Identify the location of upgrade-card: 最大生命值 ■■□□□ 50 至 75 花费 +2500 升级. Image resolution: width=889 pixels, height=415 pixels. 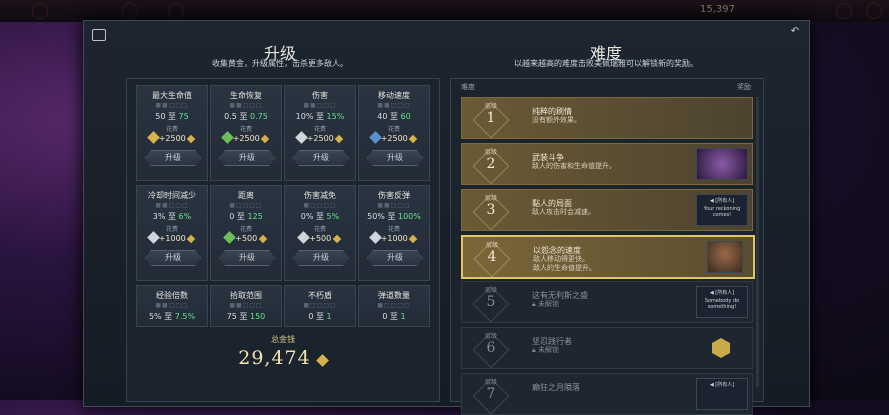
(172, 133).